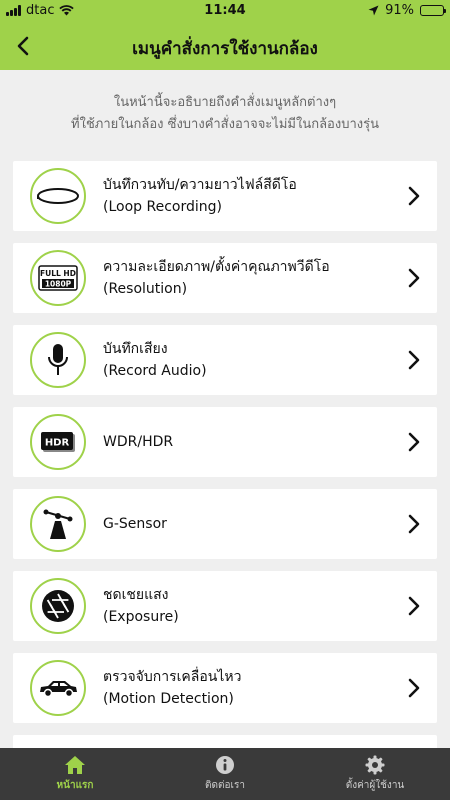  What do you see at coordinates (225, 606) in the screenshot?
I see `menu-item-exposure: ชดเชยแสง (Exposure)` at bounding box center [225, 606].